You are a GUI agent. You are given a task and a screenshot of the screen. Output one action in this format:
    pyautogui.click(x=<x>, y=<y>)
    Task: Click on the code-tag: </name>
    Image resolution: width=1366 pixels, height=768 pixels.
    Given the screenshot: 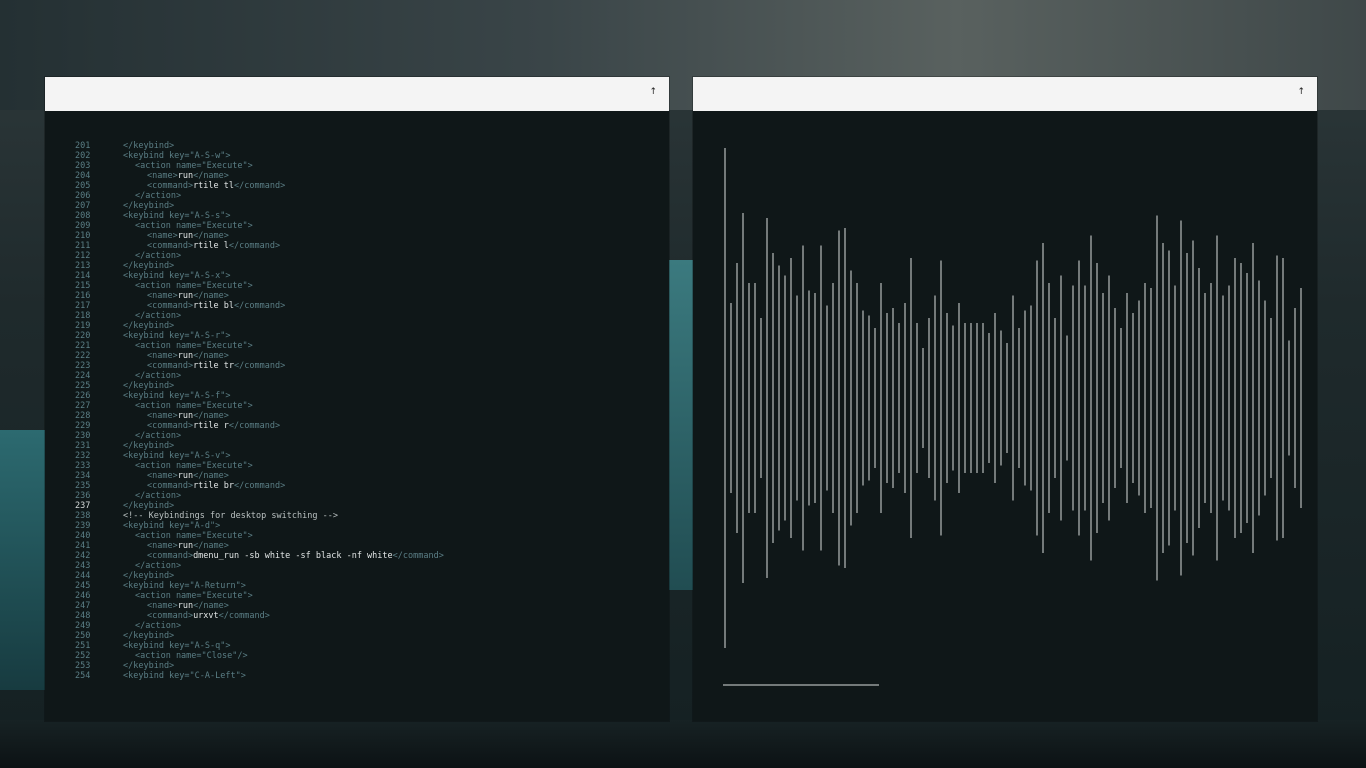 What is the action you would take?
    pyautogui.click(x=211, y=546)
    